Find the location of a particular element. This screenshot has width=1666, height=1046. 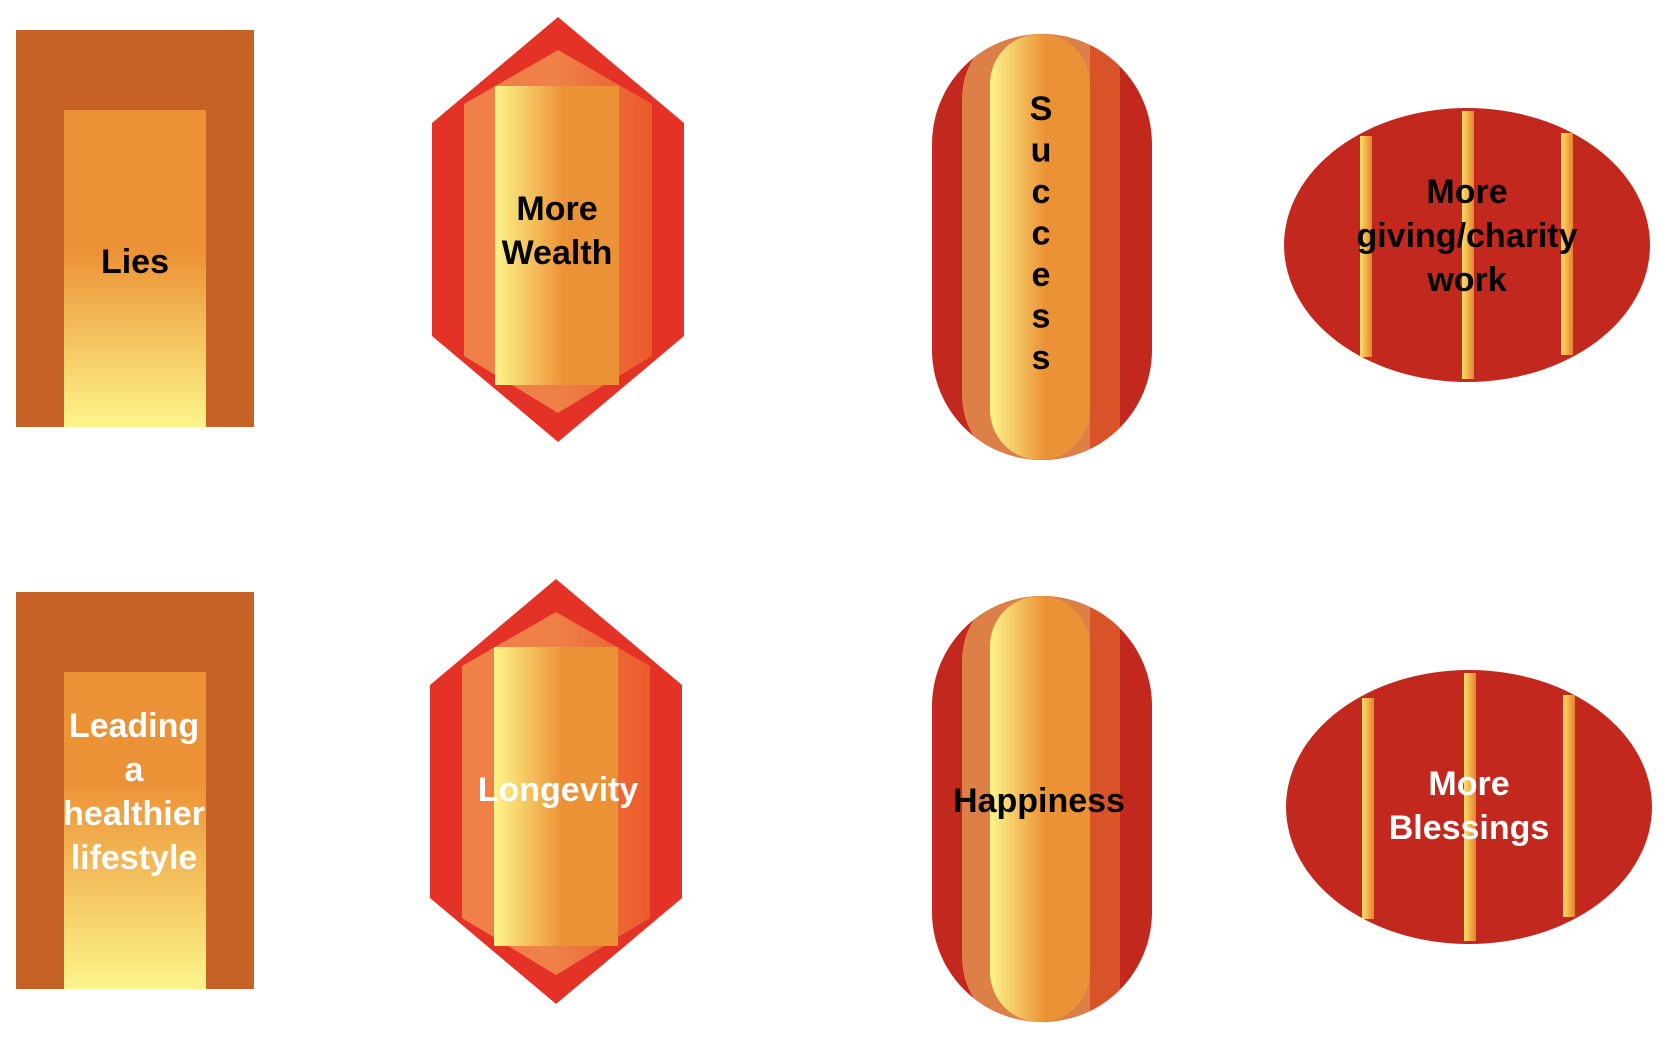

shape-label-line: giving/charity is located at coordinates (1466, 236).